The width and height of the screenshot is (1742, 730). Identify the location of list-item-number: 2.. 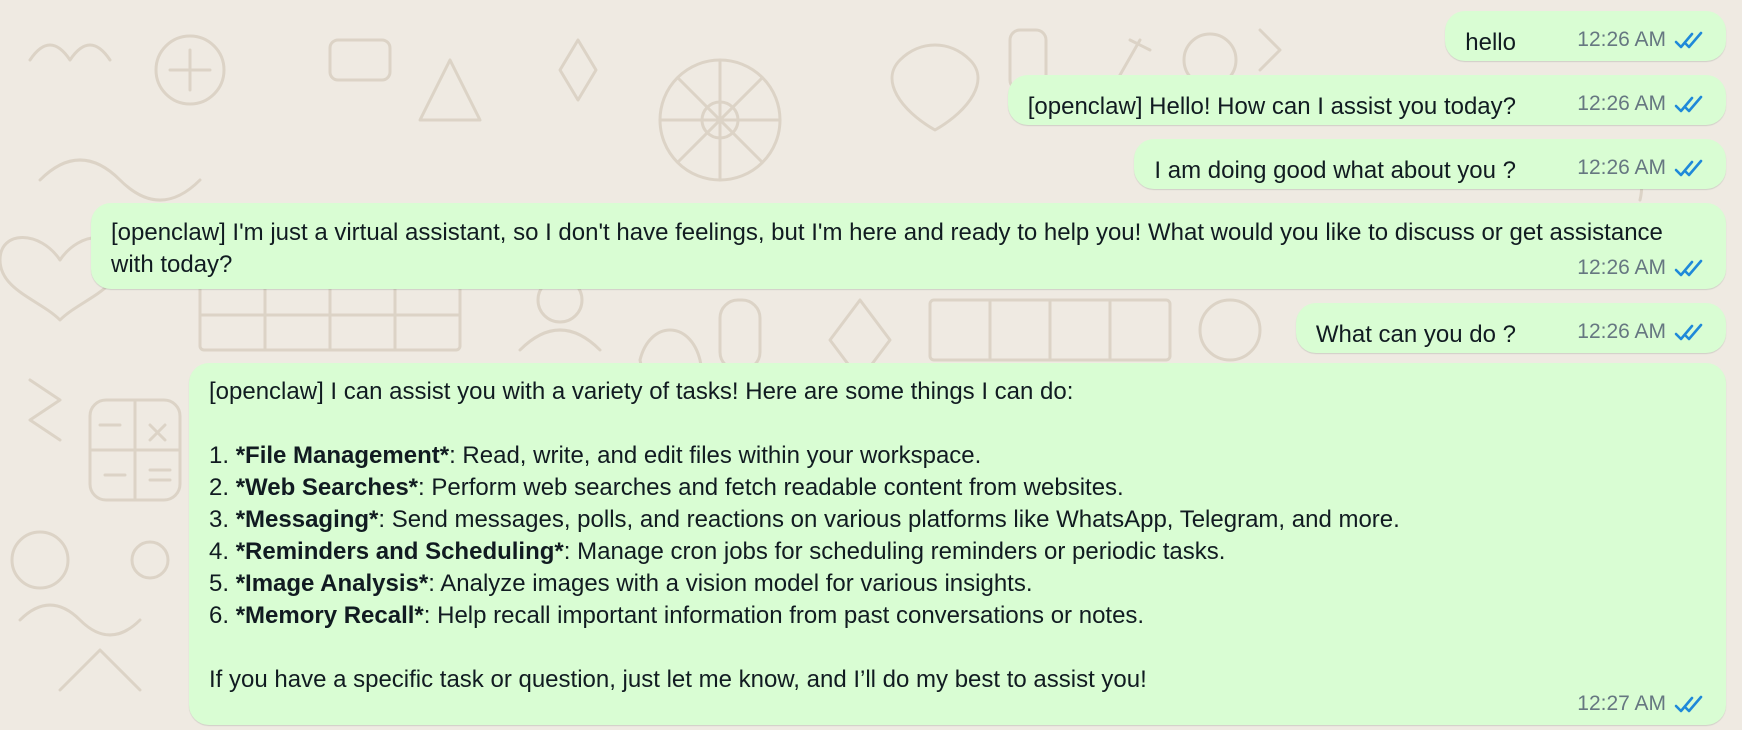
(219, 487).